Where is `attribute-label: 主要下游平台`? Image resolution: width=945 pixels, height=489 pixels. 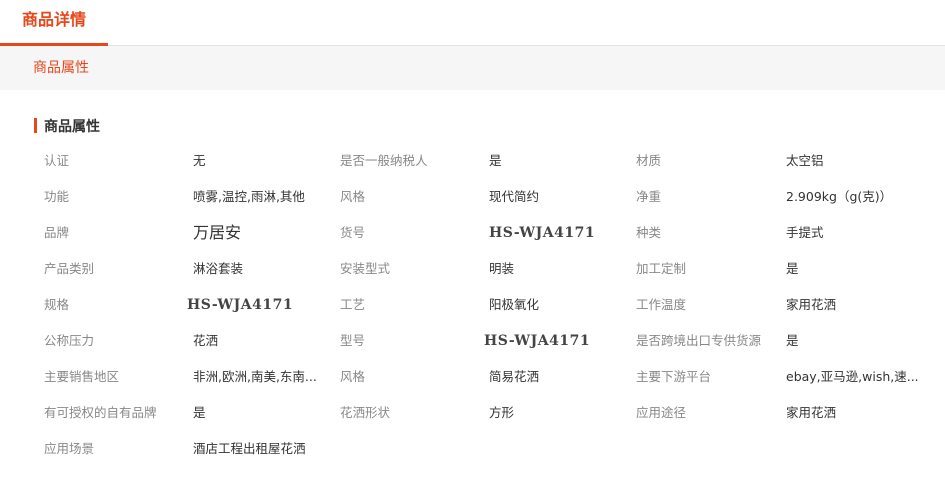 attribute-label: 主要下游平台 is located at coordinates (674, 376).